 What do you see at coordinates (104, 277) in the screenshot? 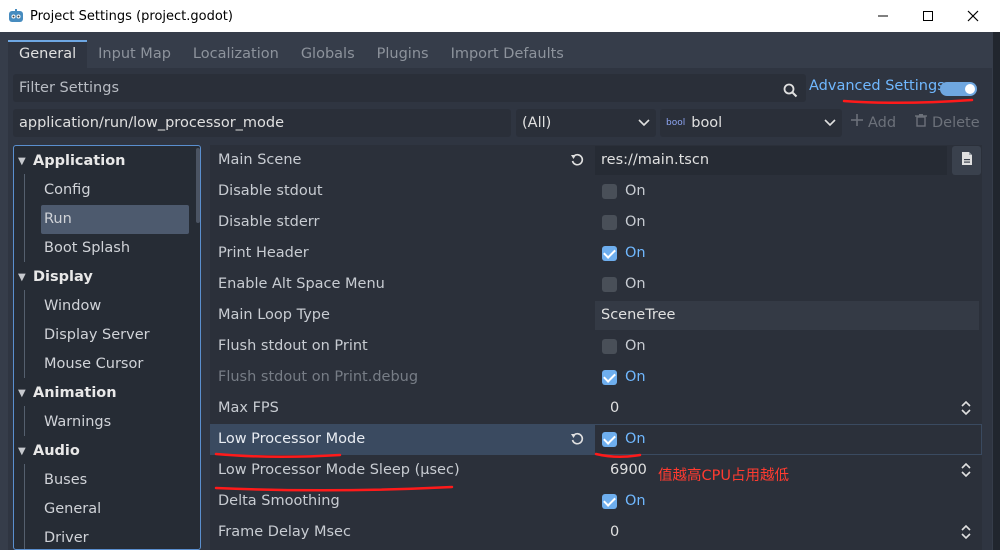
I see `tree-section-display: ▼ Display` at bounding box center [104, 277].